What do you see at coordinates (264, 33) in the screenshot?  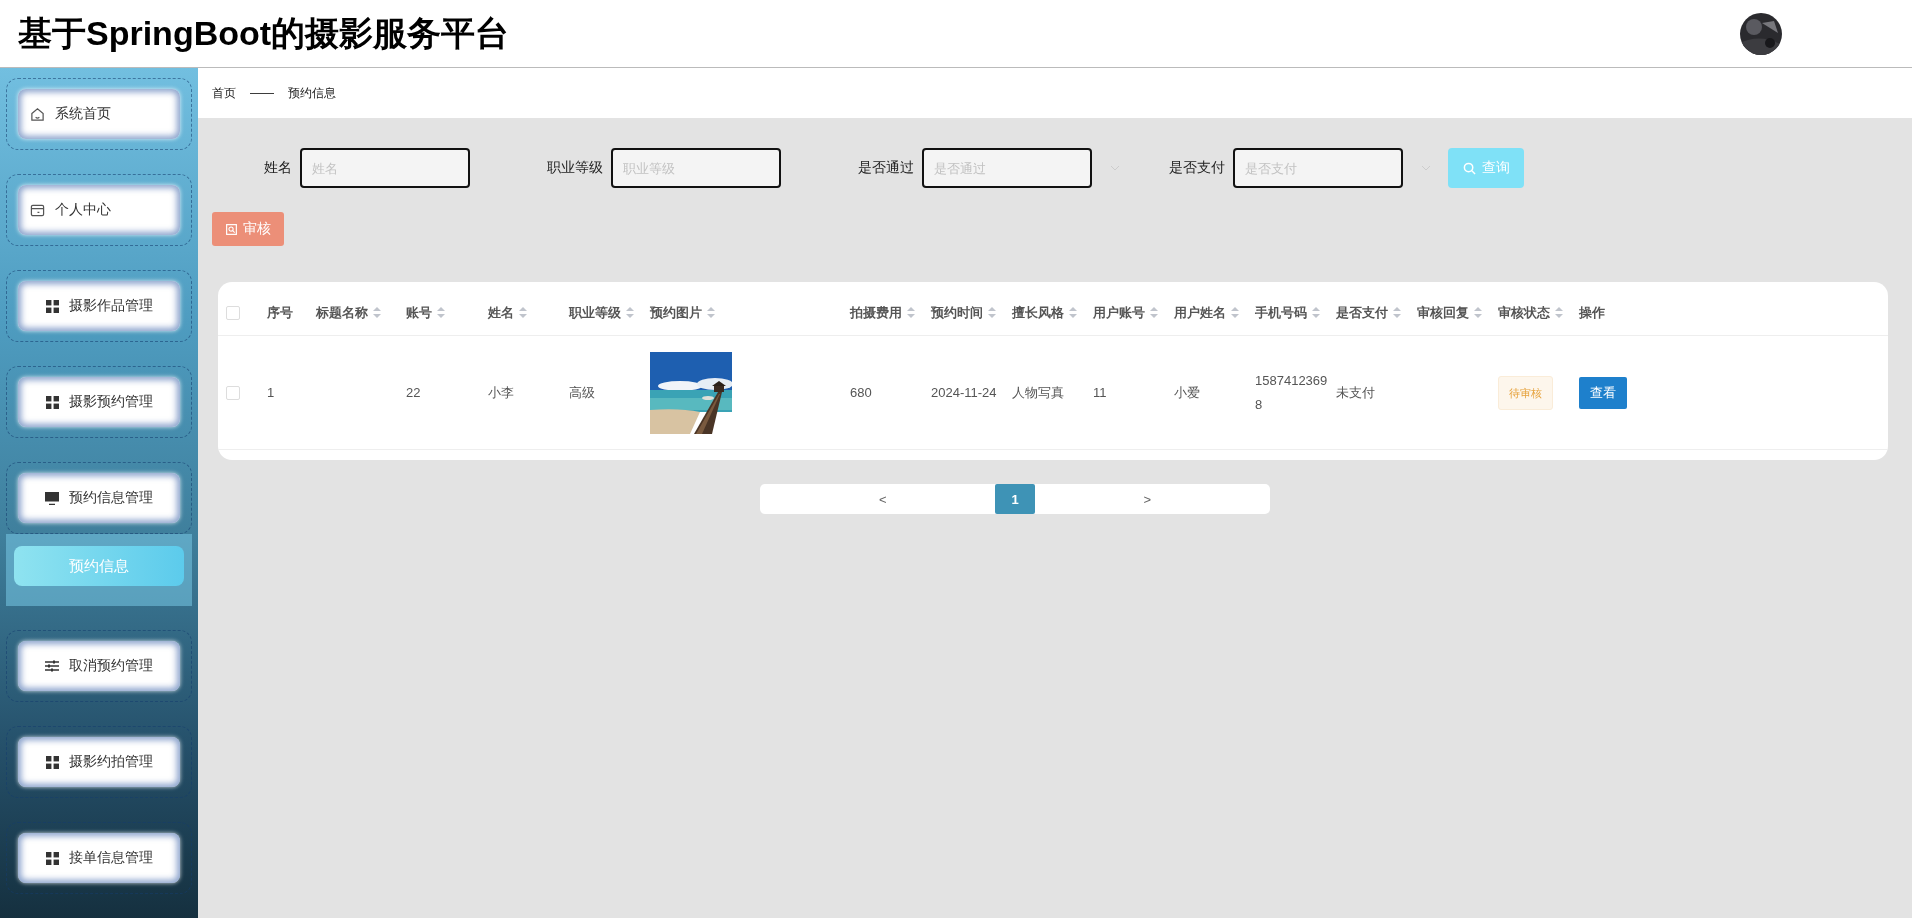 I see `site-title: 基于SpringBoot的摄影服务平台` at bounding box center [264, 33].